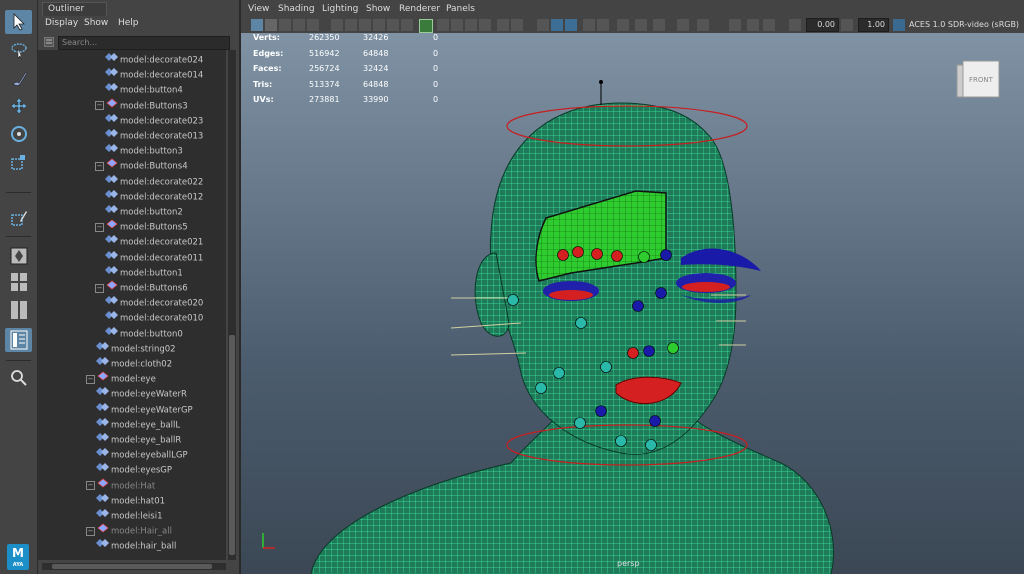 The height and width of the screenshot is (574, 1024). Describe the element at coordinates (141, 226) in the screenshot. I see `outliner-group-row: − model:Buttons5` at that location.